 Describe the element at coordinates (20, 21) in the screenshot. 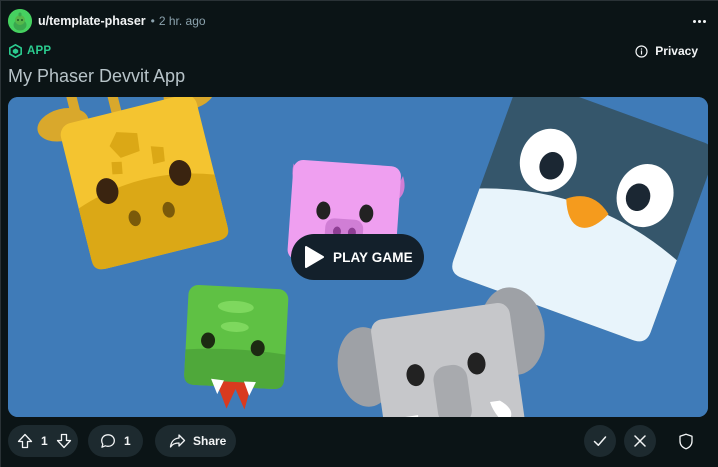

I see `snoo-avatar-icon` at that location.